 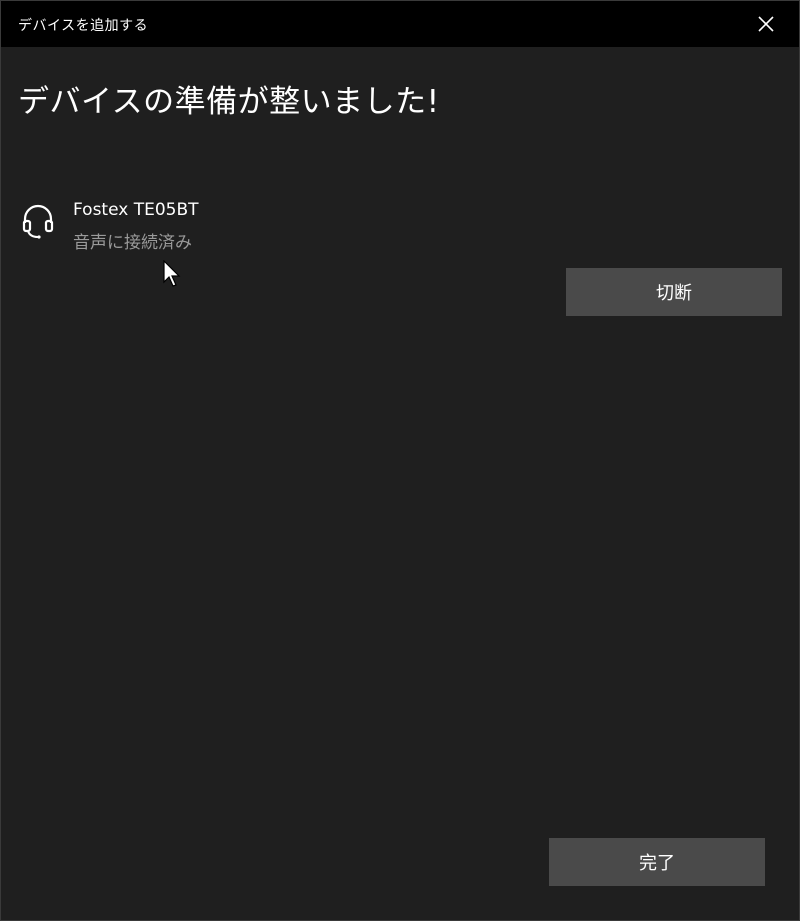 What do you see at coordinates (400, 24) in the screenshot?
I see `title-bar: デバイスを追加する` at bounding box center [400, 24].